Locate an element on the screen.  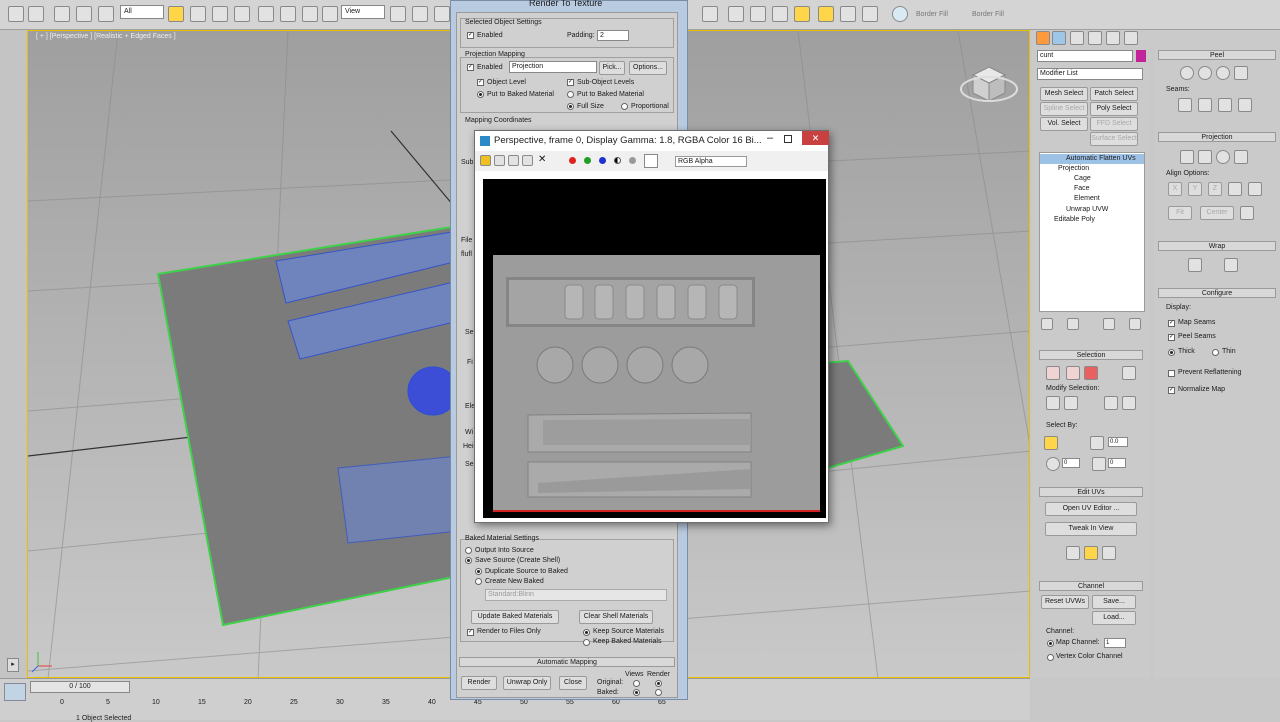
align-gizmo-icon is located at coordinates (1109, 553).